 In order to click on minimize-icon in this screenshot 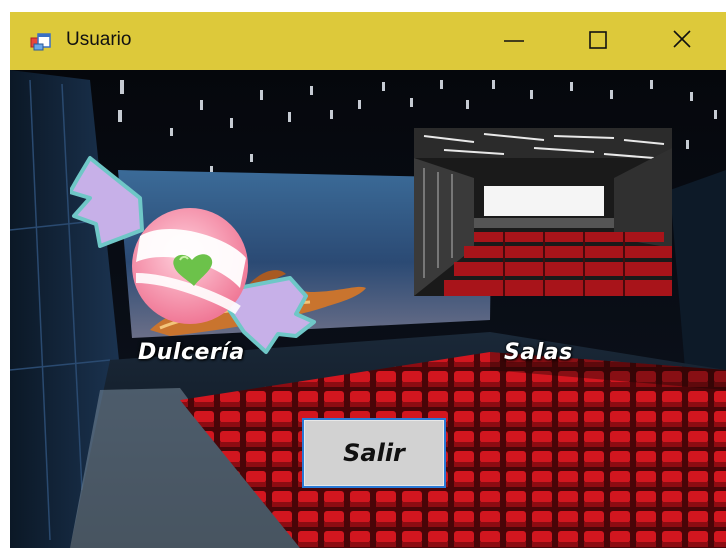, I will do `click(514, 41)`.